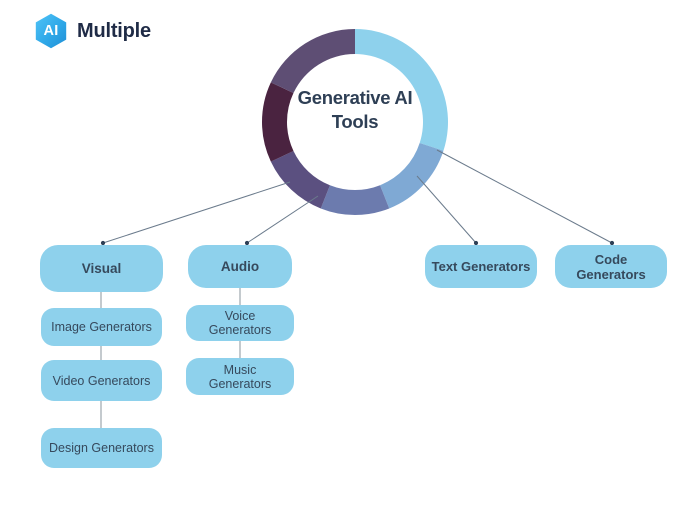 The image size is (700, 525). I want to click on node-audio: Audio, so click(240, 266).